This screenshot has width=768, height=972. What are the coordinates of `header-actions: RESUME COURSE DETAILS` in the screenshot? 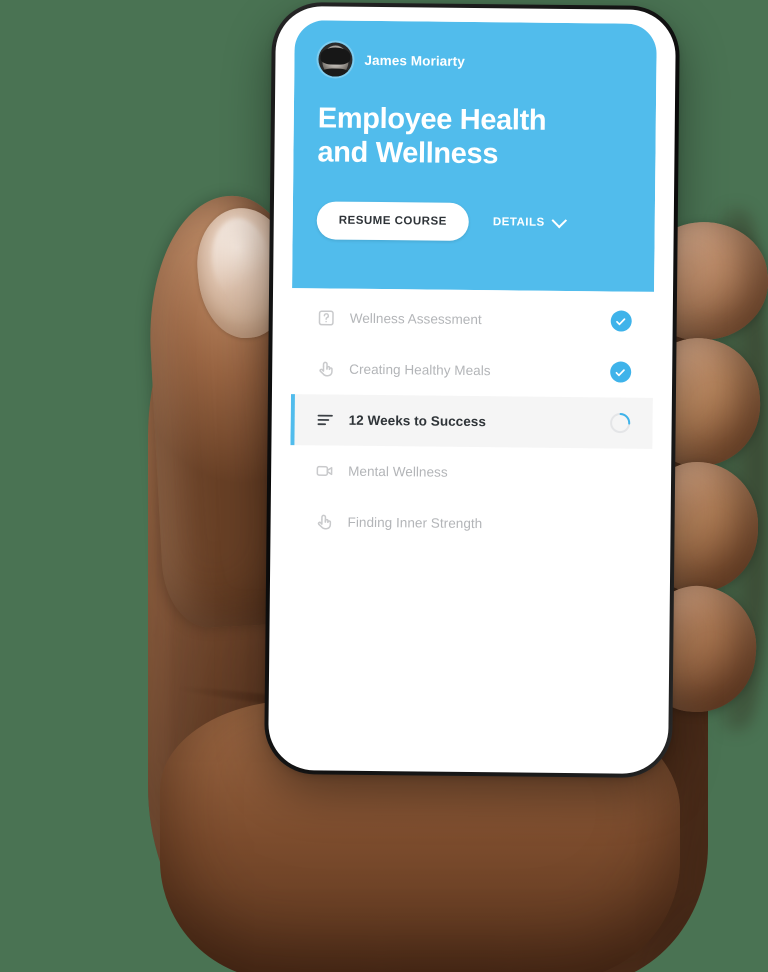 It's located at (473, 222).